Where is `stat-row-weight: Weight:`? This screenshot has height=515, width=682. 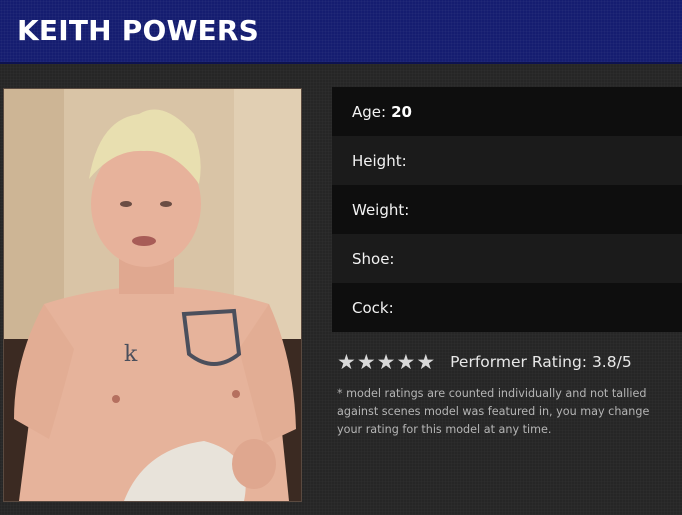
stat-row-weight: Weight: is located at coordinates (507, 209).